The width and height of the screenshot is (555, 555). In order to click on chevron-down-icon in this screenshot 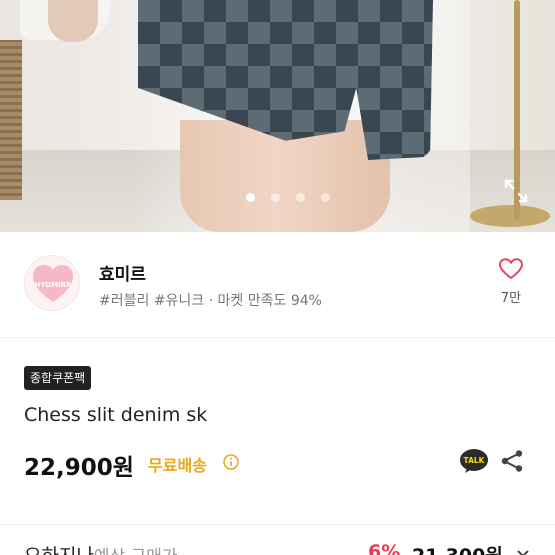, I will do `click(523, 550)`.